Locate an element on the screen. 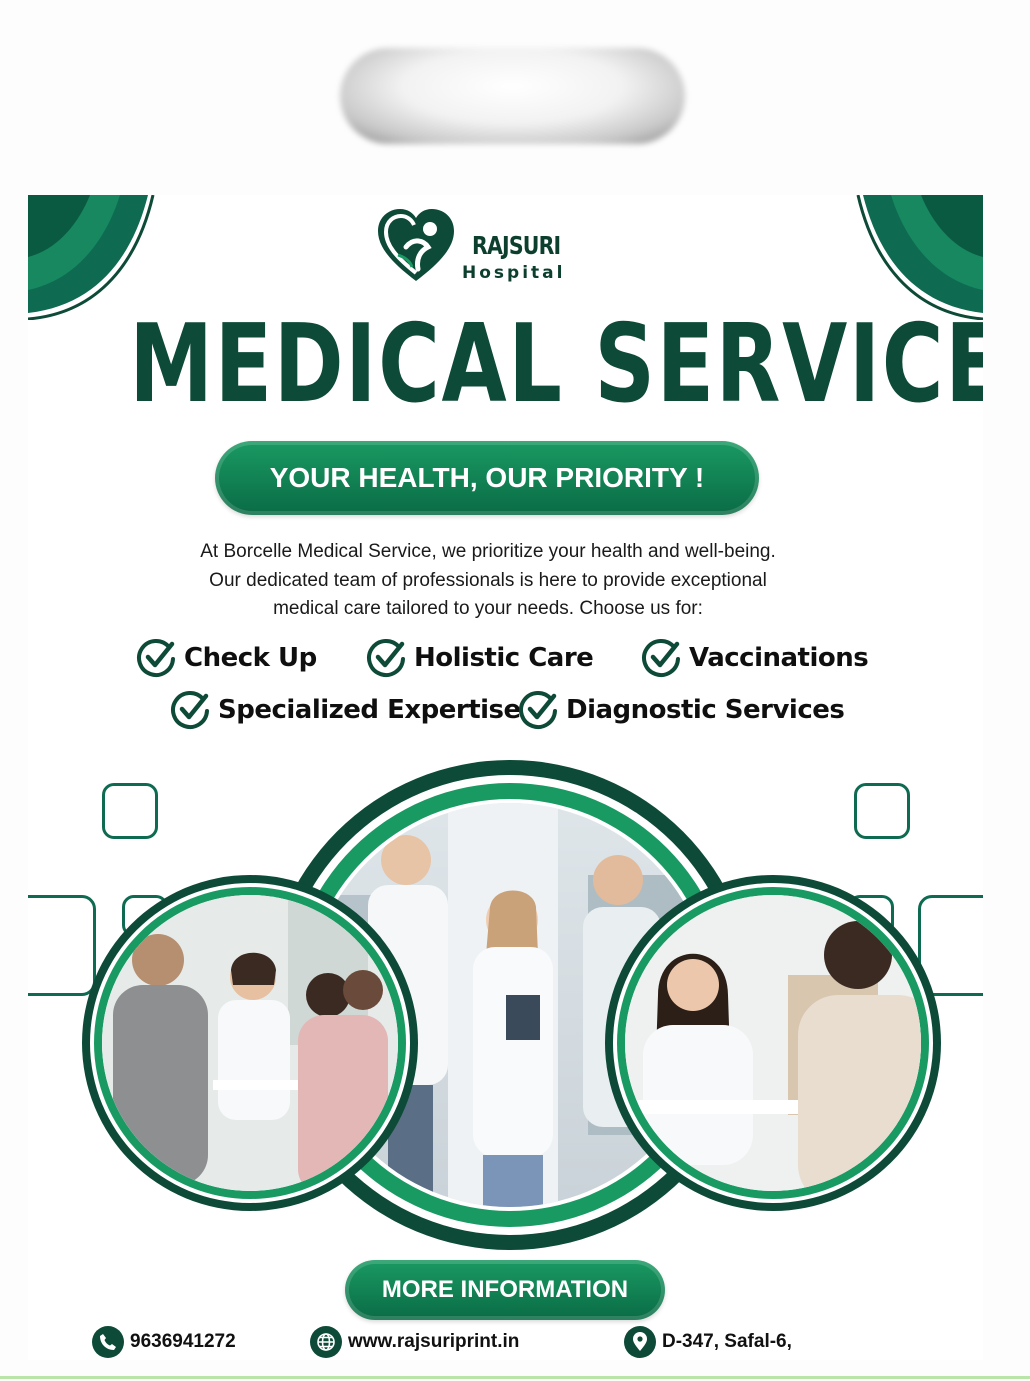 The width and height of the screenshot is (1030, 1381). address-text: D-347, Safal-6, is located at coordinates (727, 1341).